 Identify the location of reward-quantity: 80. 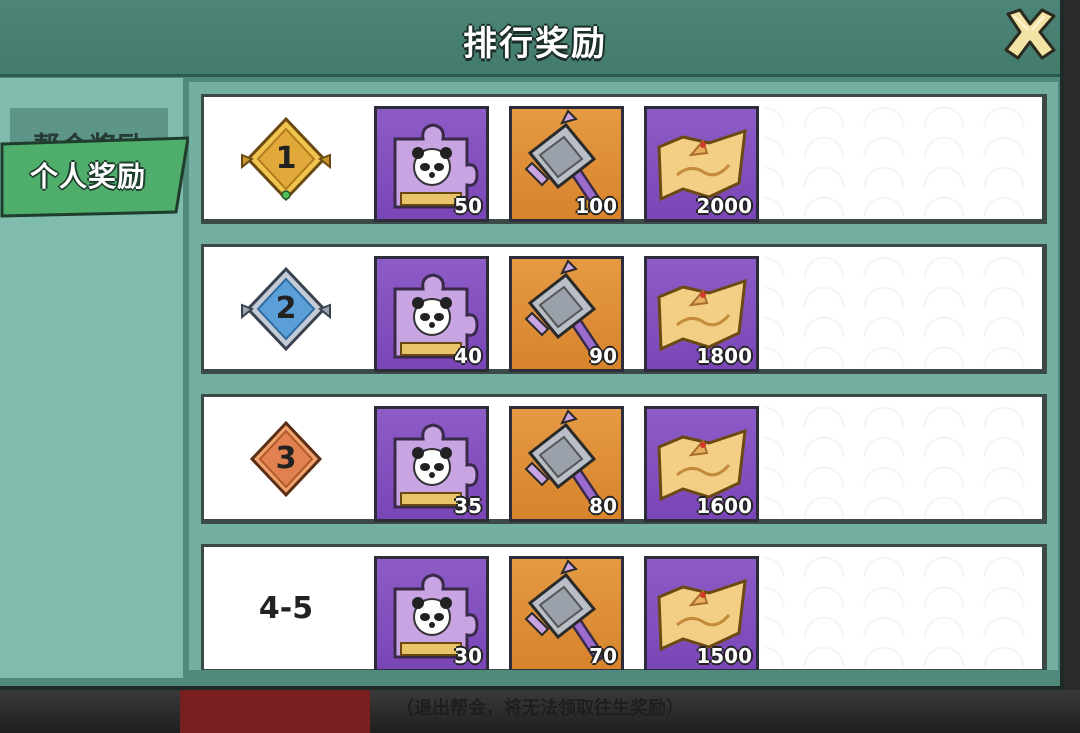
(603, 506).